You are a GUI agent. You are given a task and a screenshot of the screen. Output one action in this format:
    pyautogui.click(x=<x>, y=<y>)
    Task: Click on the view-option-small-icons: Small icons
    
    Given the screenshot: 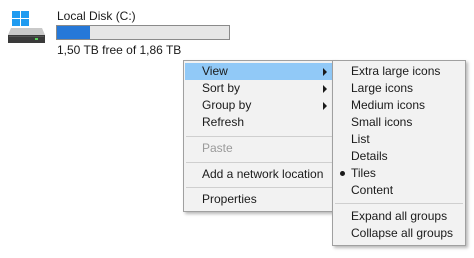 What is the action you would take?
    pyautogui.click(x=399, y=122)
    